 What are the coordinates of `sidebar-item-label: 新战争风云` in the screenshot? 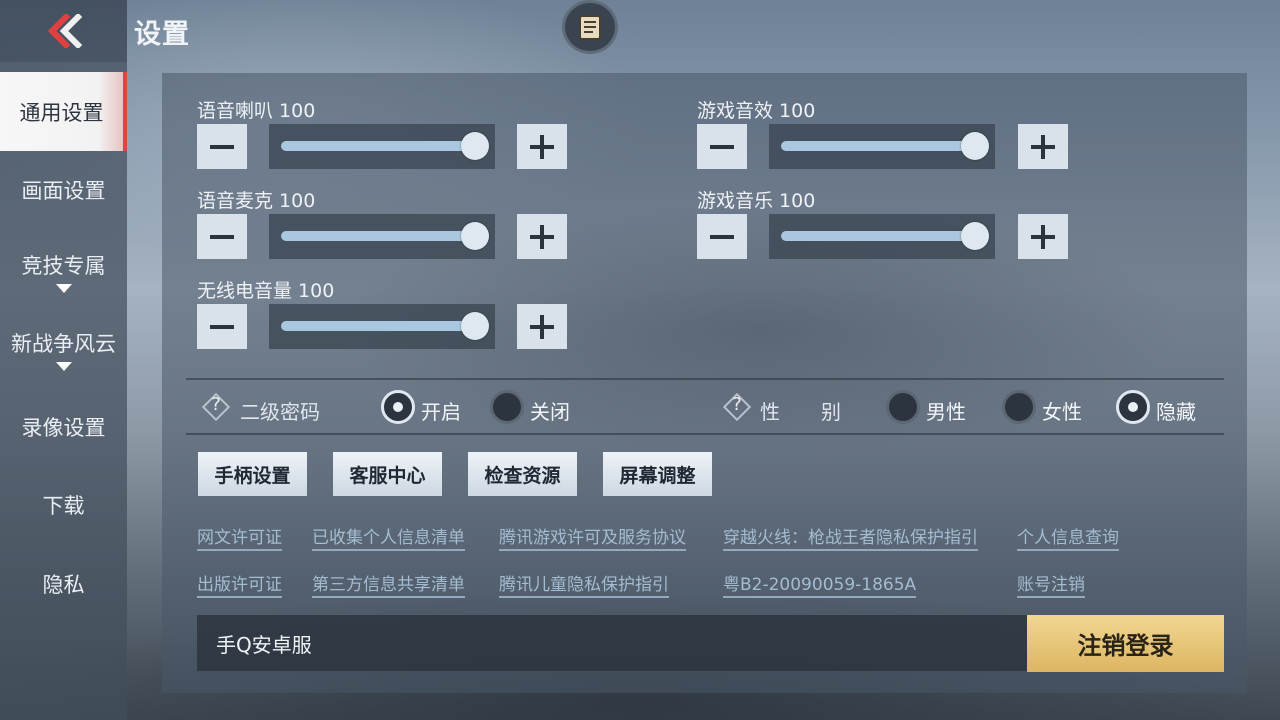 It's located at (63, 344).